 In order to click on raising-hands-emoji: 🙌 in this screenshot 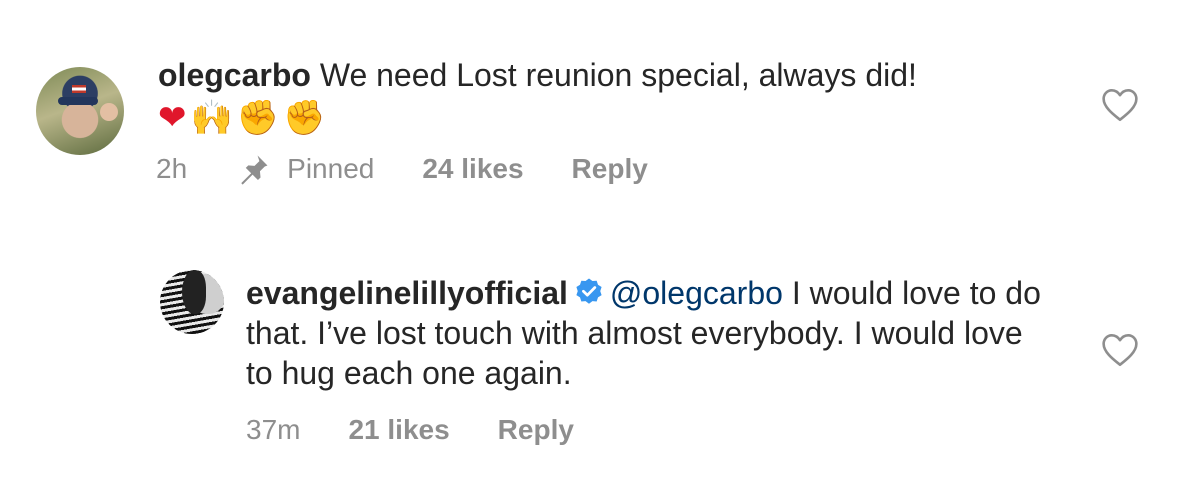, I will do `click(211, 118)`.